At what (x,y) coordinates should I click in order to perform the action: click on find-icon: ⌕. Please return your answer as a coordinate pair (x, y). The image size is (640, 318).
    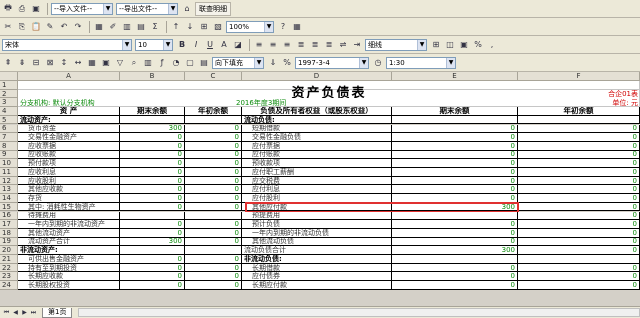
    Looking at the image, I should click on (134, 63).